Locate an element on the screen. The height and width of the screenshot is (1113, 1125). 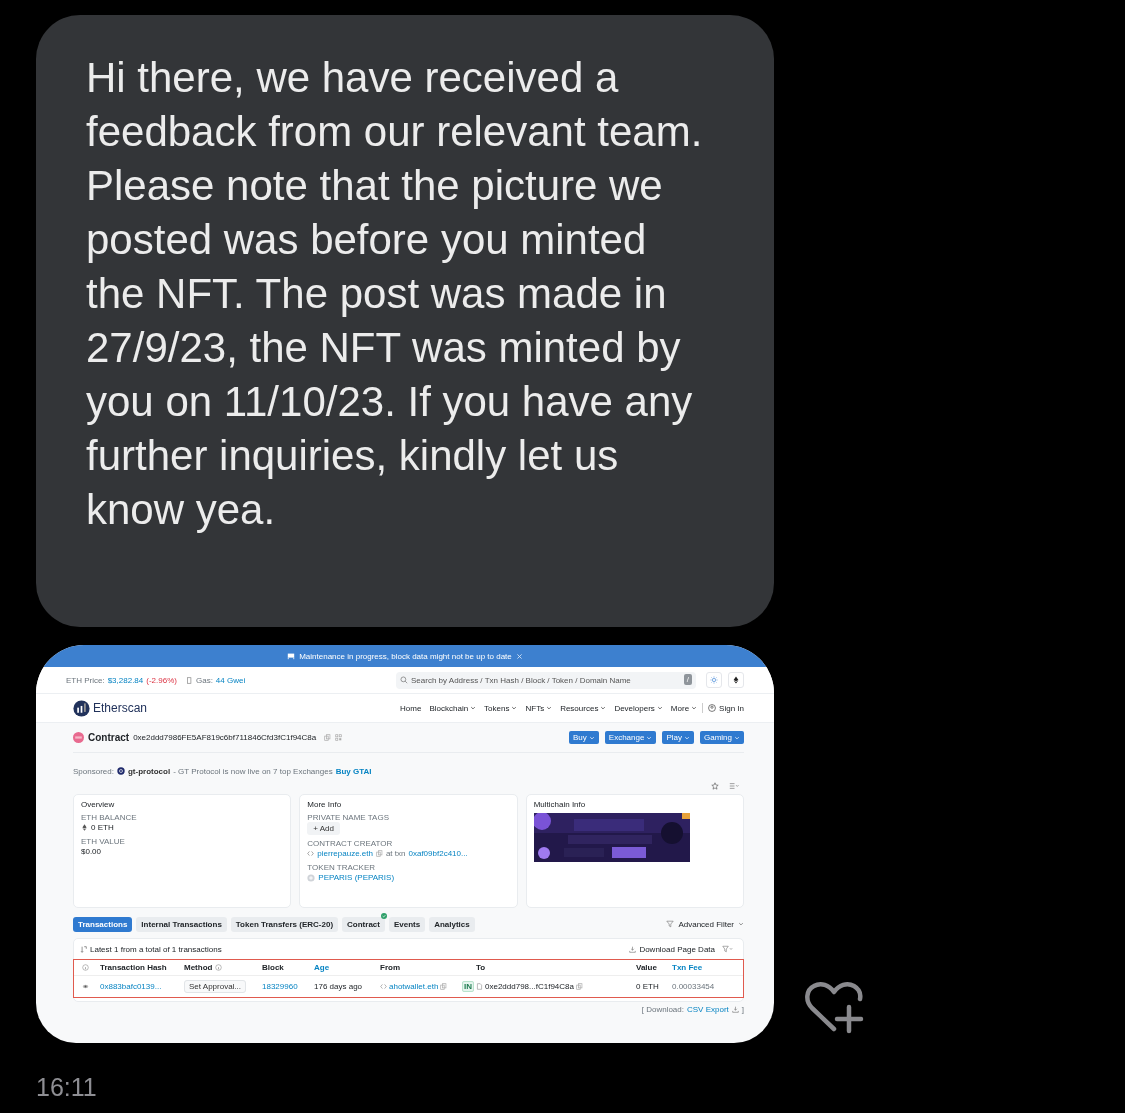
shortcut-key: / is located at coordinates (687, 679).